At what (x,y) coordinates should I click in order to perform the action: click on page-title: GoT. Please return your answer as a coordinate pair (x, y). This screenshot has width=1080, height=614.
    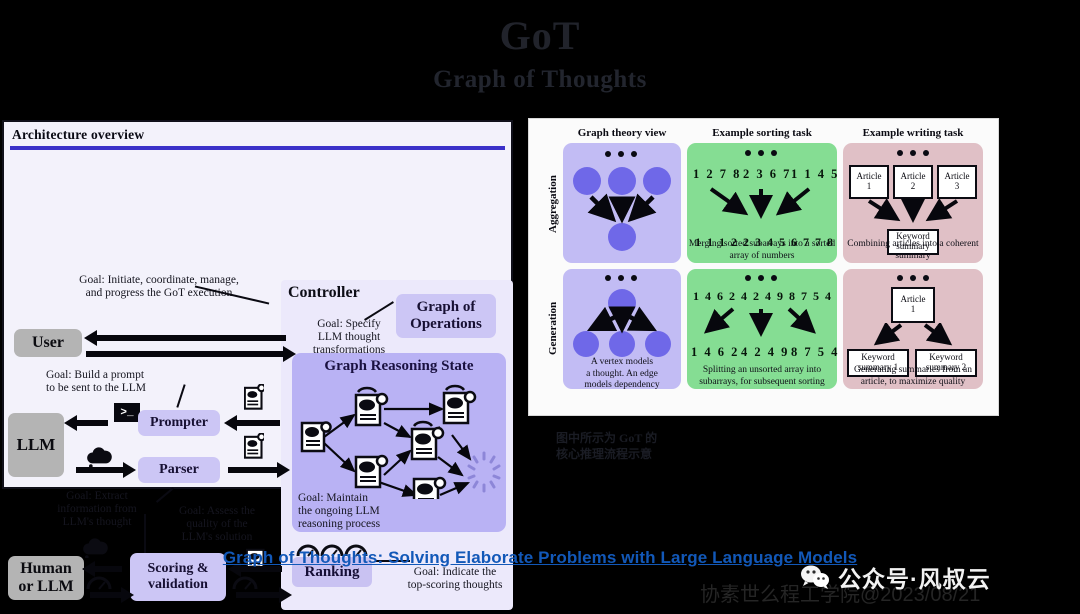
    Looking at the image, I should click on (540, 35).